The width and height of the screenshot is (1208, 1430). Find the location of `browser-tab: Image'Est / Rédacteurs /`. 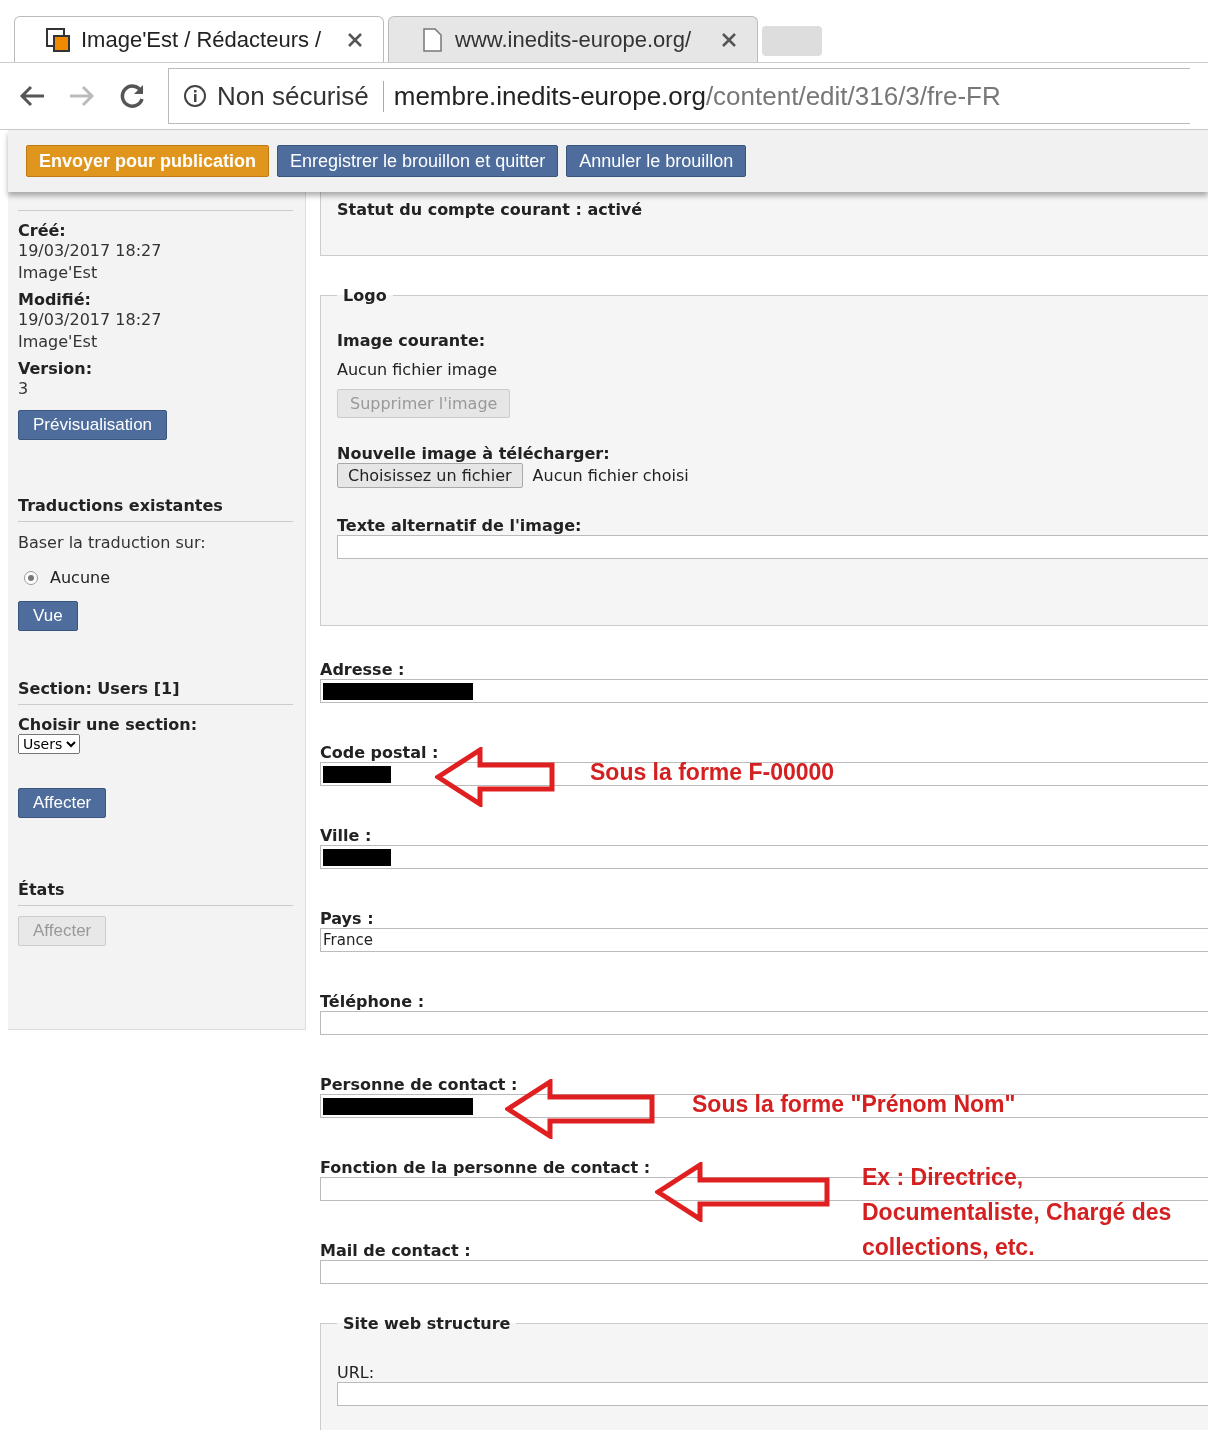

browser-tab: Image'Est / Rédacteurs / is located at coordinates (199, 39).